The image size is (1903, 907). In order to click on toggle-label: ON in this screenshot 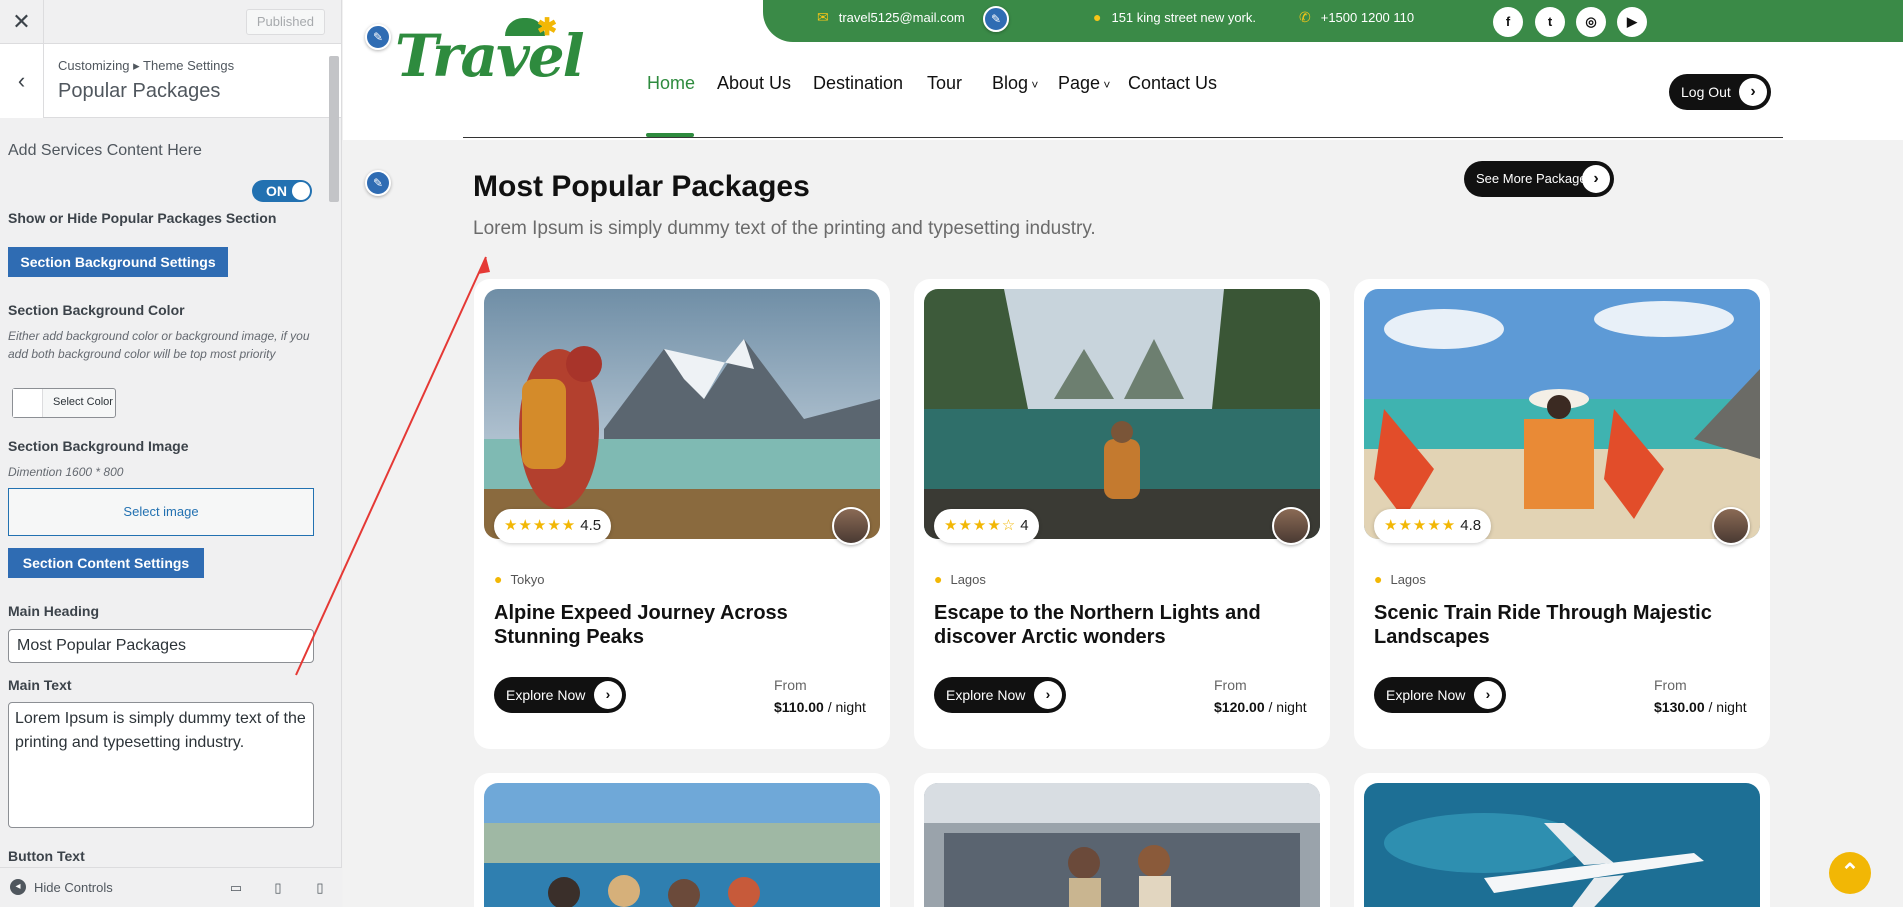, I will do `click(276, 191)`.